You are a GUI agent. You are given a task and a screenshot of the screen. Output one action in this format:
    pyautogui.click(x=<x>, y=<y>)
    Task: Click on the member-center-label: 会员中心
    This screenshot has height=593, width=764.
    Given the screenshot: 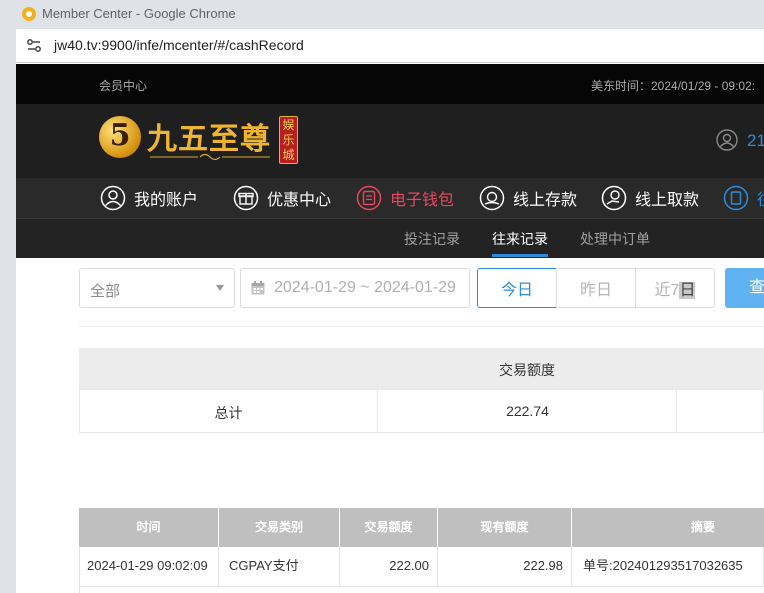 What is the action you would take?
    pyautogui.click(x=123, y=86)
    